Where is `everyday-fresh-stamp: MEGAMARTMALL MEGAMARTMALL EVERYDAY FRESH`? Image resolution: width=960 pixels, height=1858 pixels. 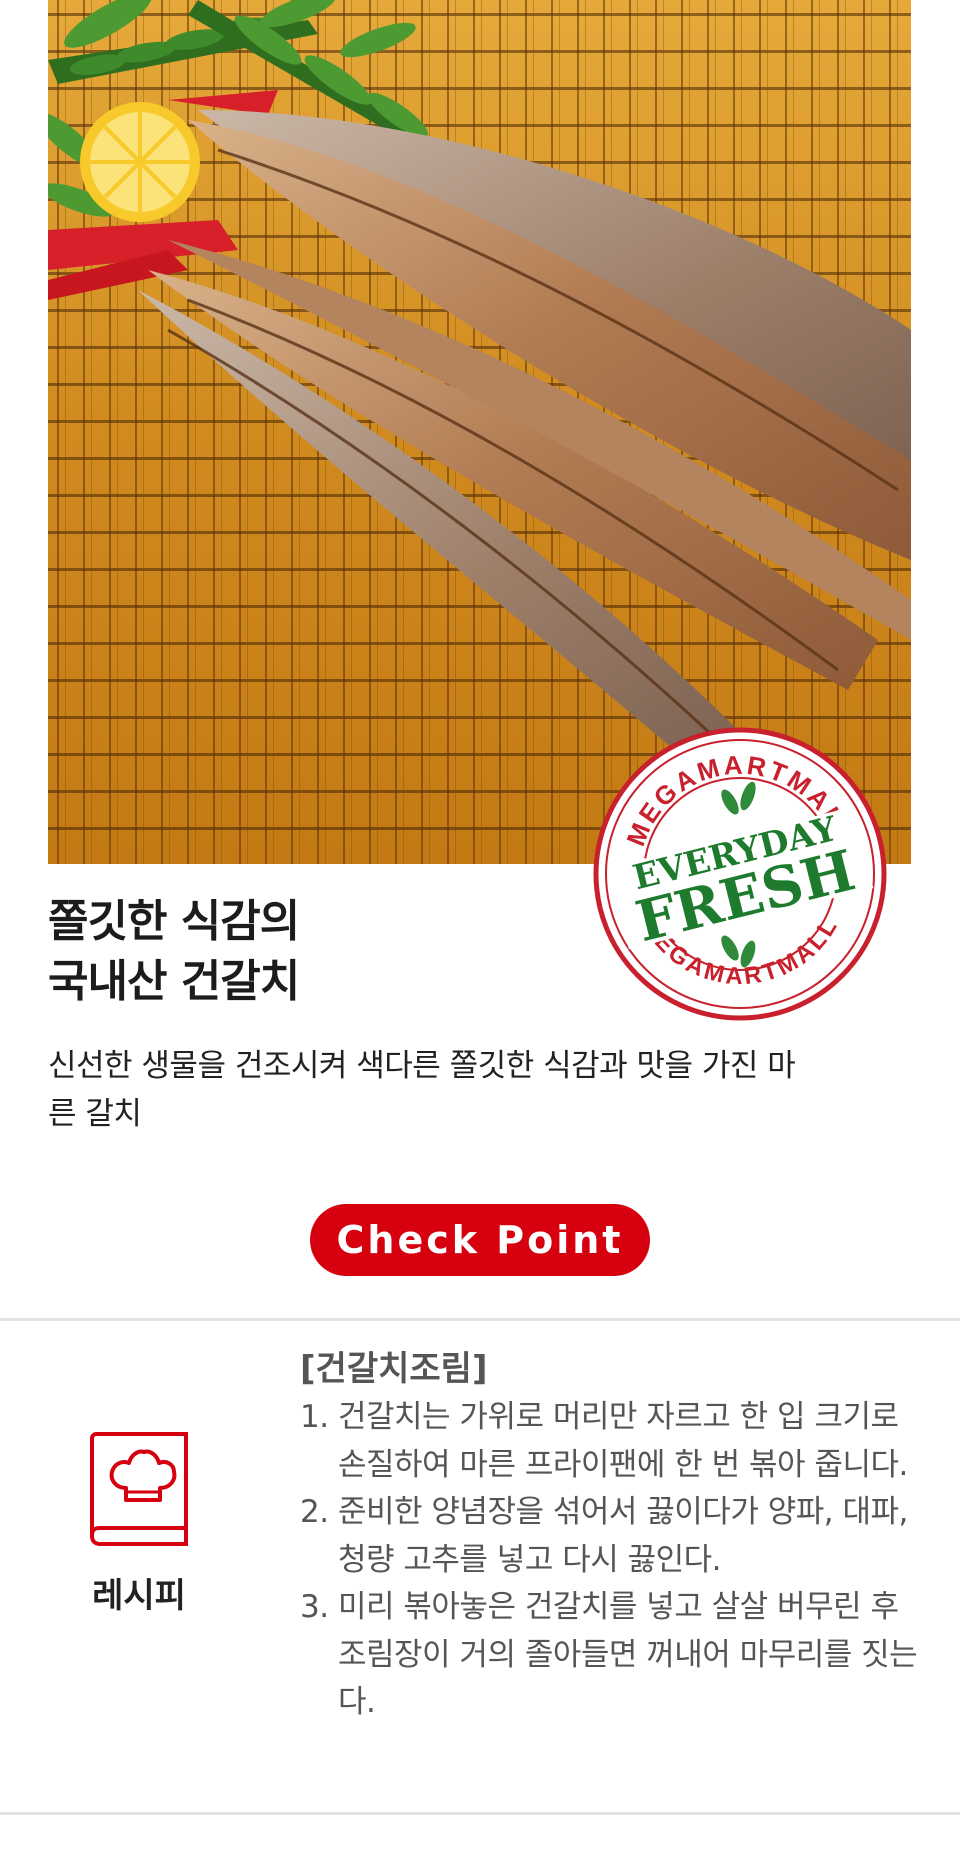
everyday-fresh-stamp: MEGAMARTMALL MEGAMARTMALL EVERYDAY FRESH is located at coordinates (740, 874).